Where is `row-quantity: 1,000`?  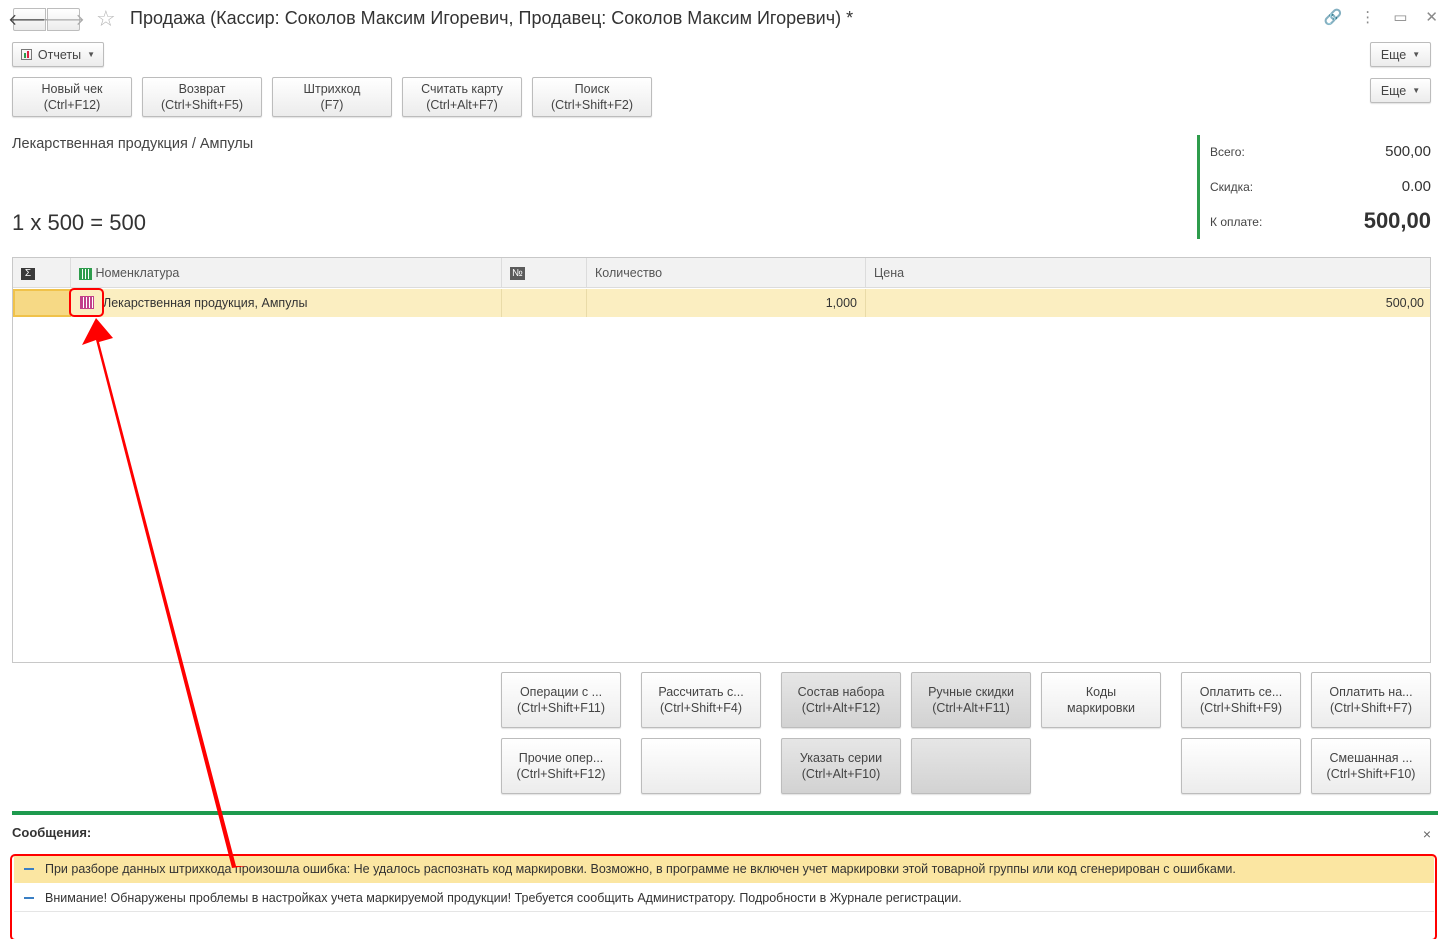 row-quantity: 1,000 is located at coordinates (841, 303).